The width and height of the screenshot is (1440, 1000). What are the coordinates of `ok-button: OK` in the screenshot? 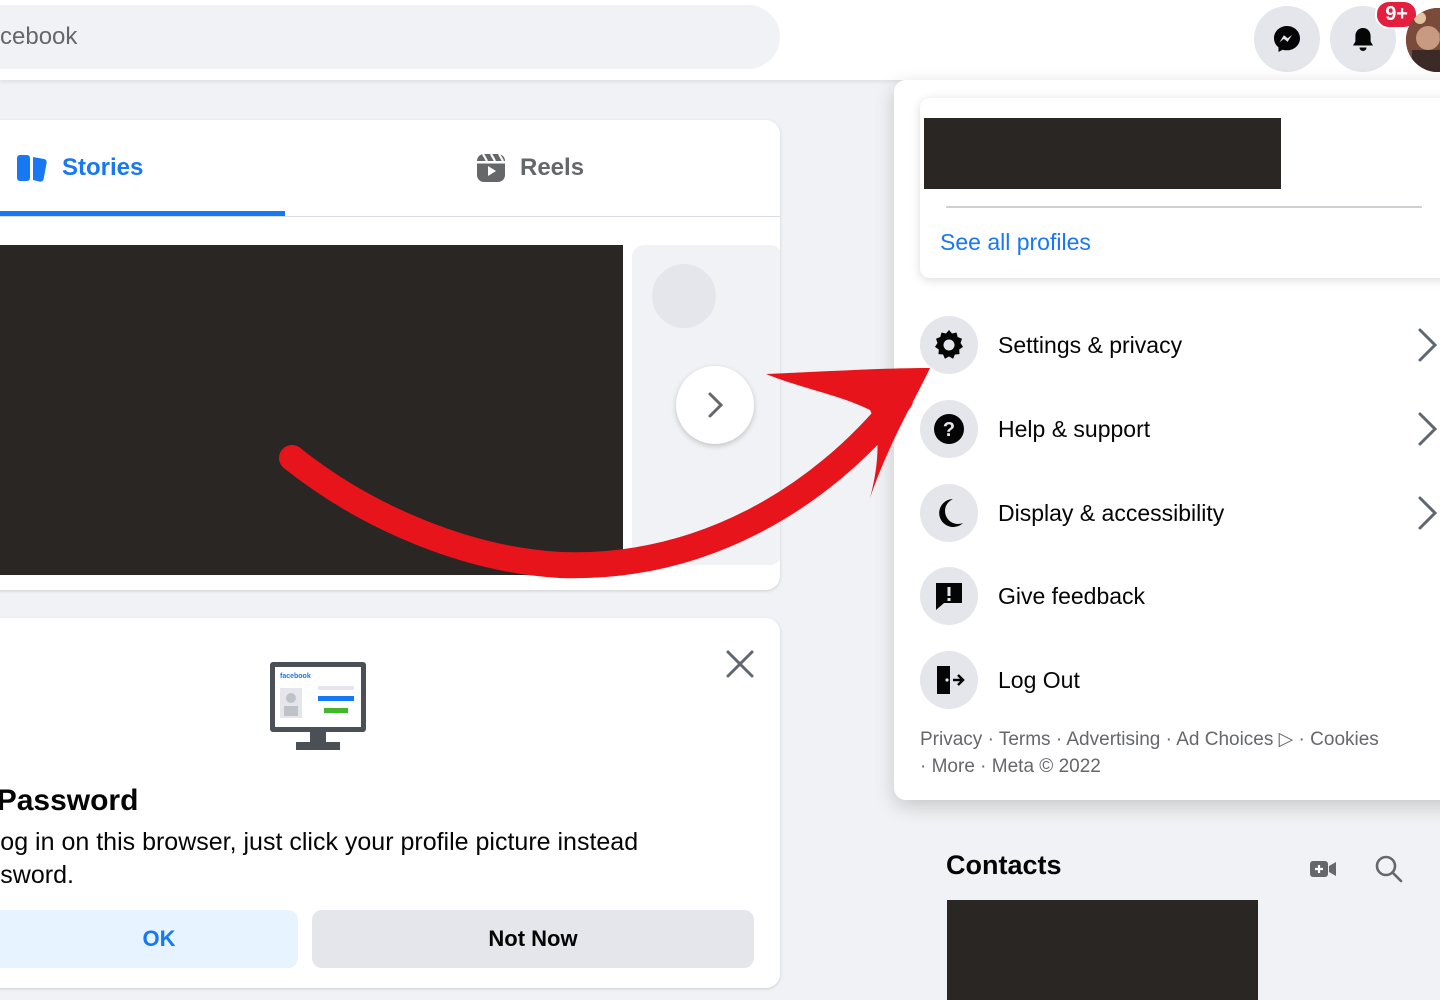 It's located at (149, 939).